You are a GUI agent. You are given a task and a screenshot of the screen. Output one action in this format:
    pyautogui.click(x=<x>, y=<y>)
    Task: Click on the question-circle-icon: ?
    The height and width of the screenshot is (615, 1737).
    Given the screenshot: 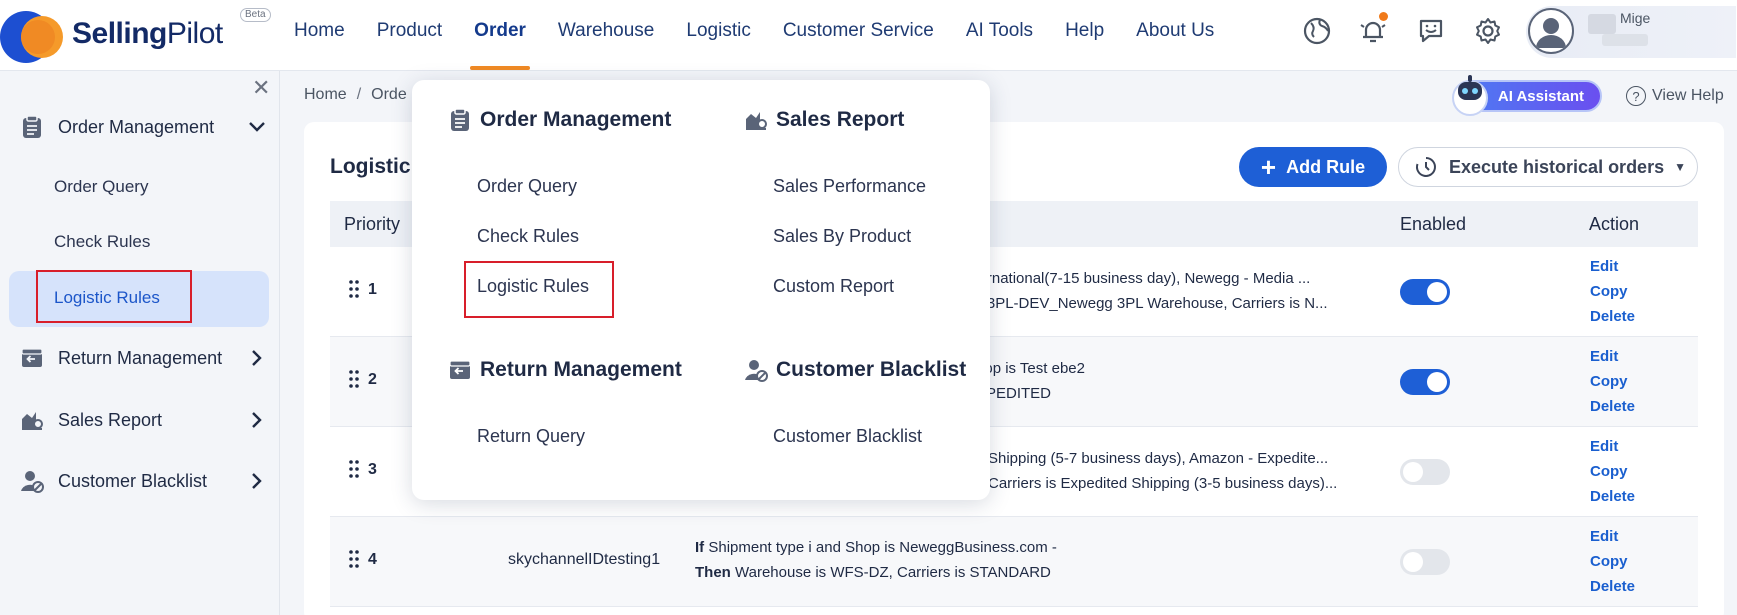 What is the action you would take?
    pyautogui.click(x=1636, y=96)
    